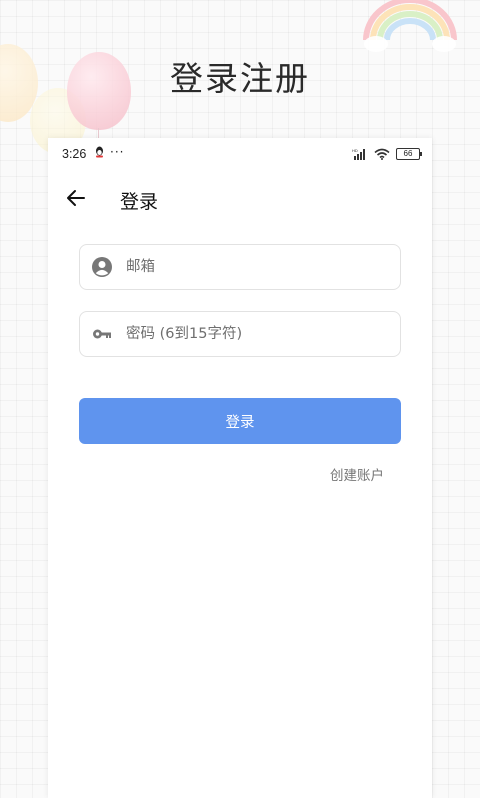 This screenshot has height=798, width=480. I want to click on battery-indicator: 66, so click(409, 154).